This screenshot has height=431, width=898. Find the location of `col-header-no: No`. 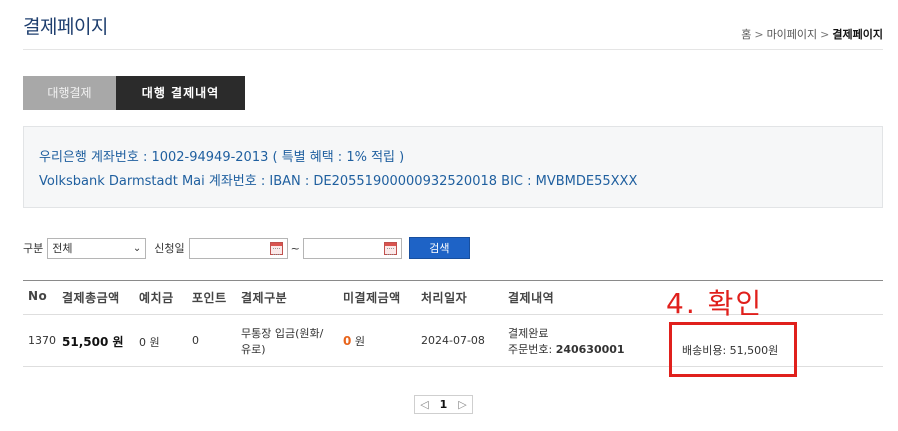

col-header-no: No is located at coordinates (38, 296).